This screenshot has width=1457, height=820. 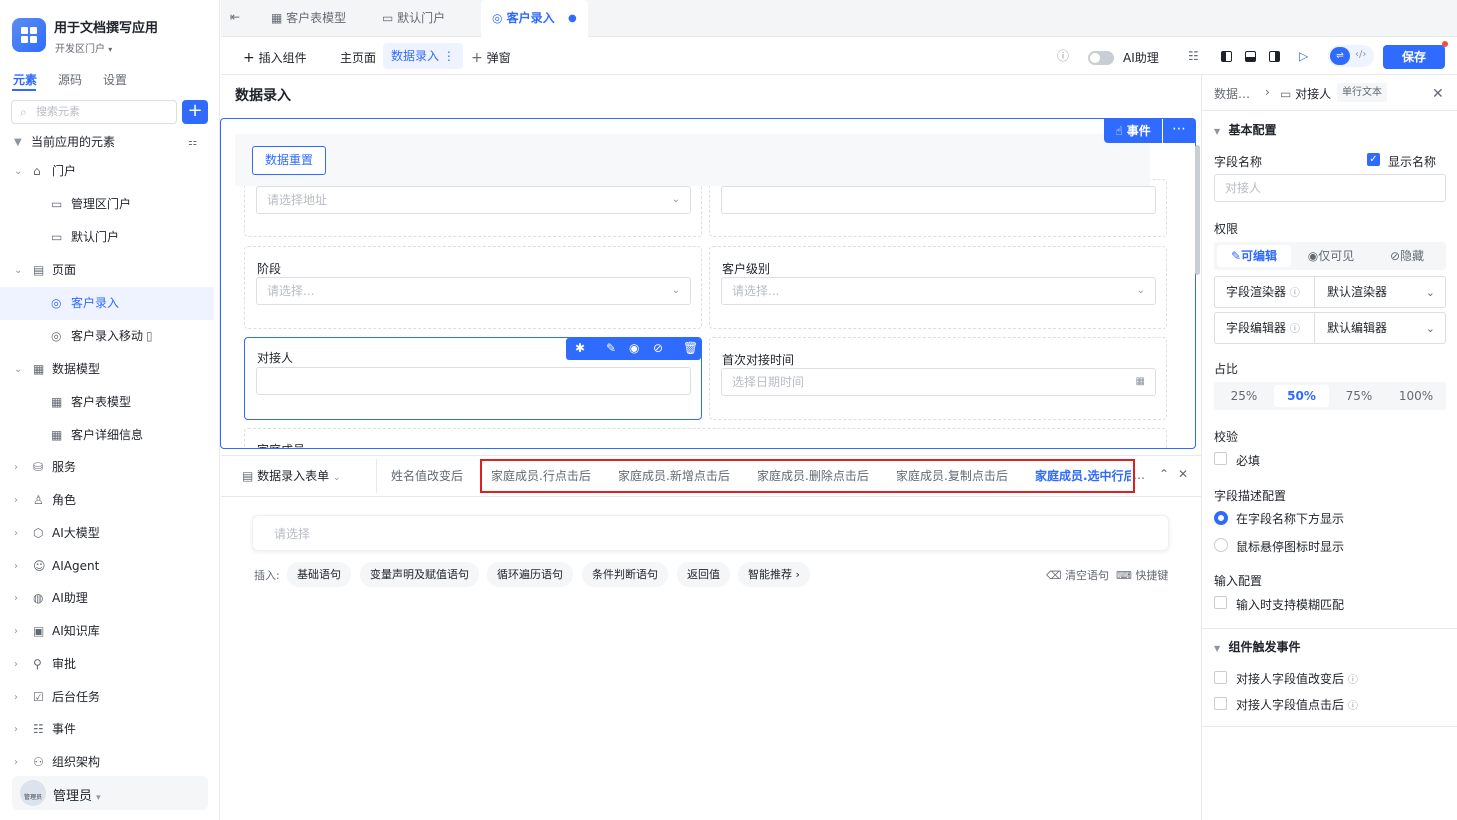 I want to click on mode-toggle: ⇌ ‹/›, so click(x=1351, y=56).